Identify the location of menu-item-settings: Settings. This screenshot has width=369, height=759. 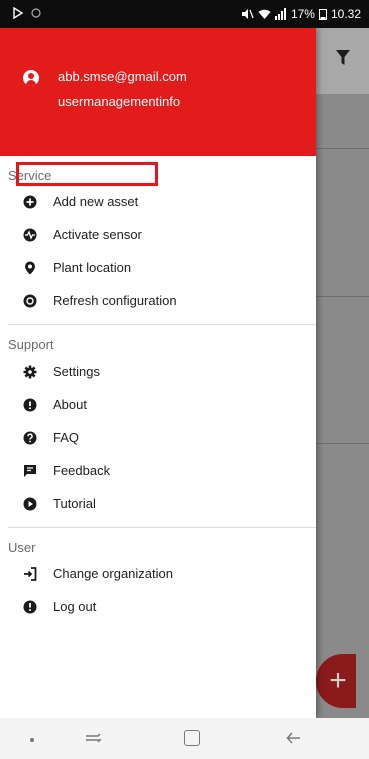
(158, 372).